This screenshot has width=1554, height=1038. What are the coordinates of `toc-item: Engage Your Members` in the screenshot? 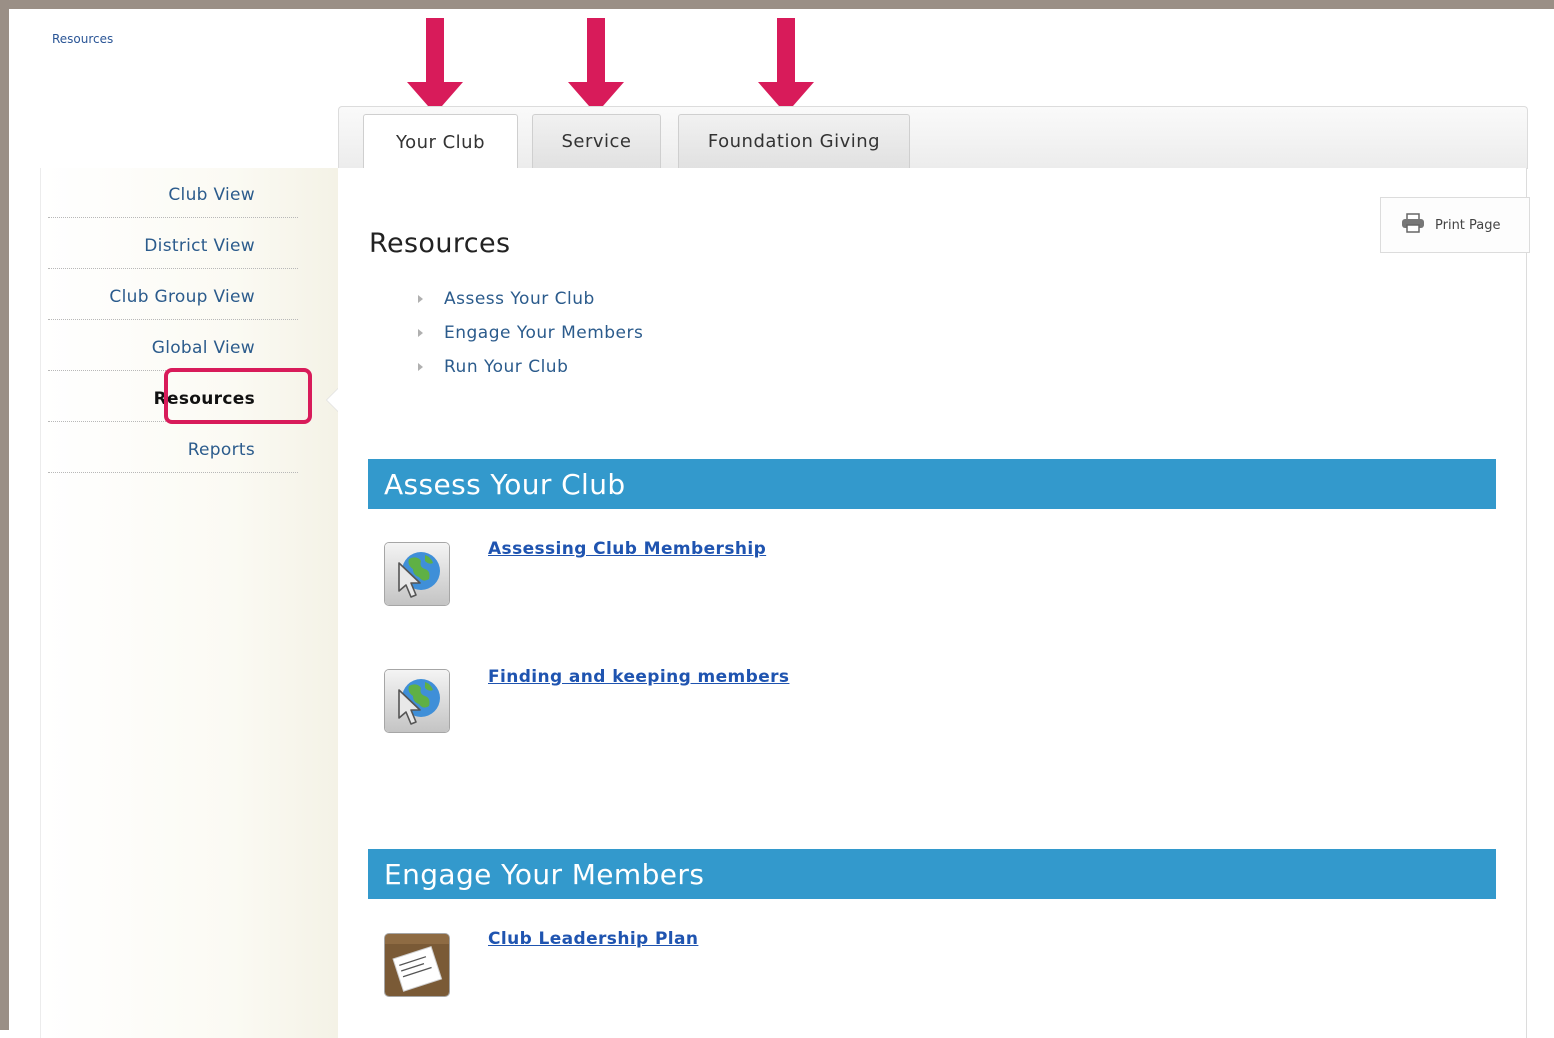 It's located at (530, 333).